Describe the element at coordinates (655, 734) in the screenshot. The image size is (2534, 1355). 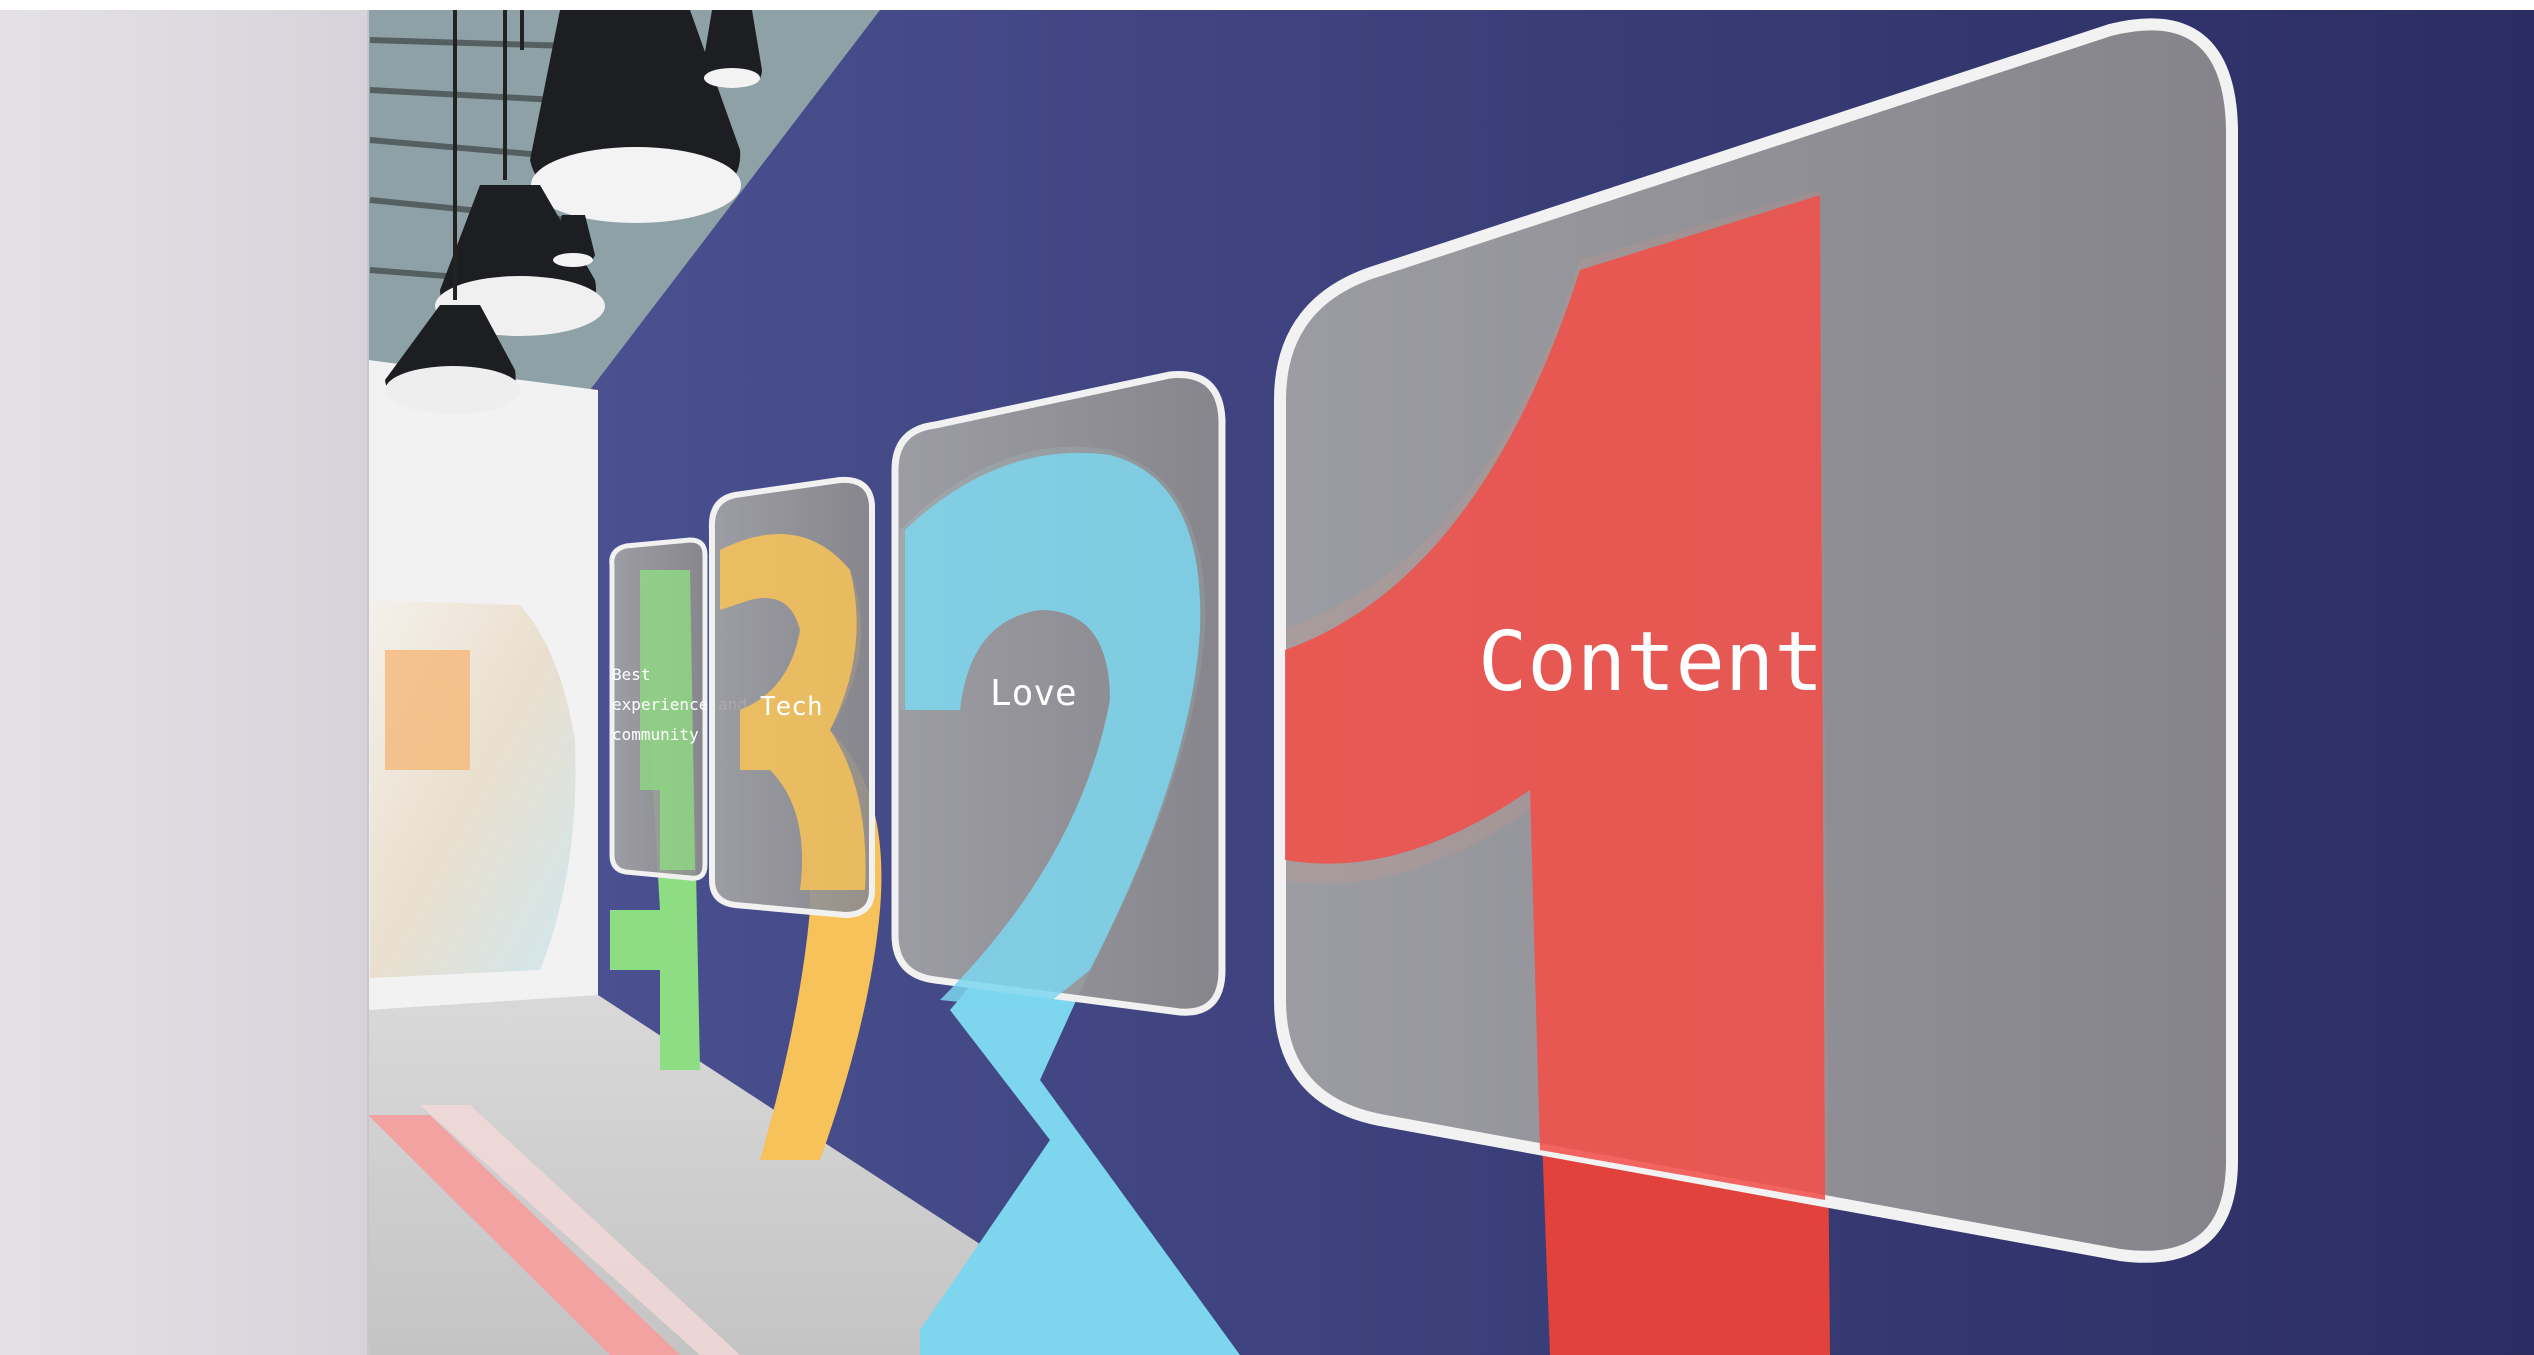
I see `panel-four-label-line-3: community` at that location.